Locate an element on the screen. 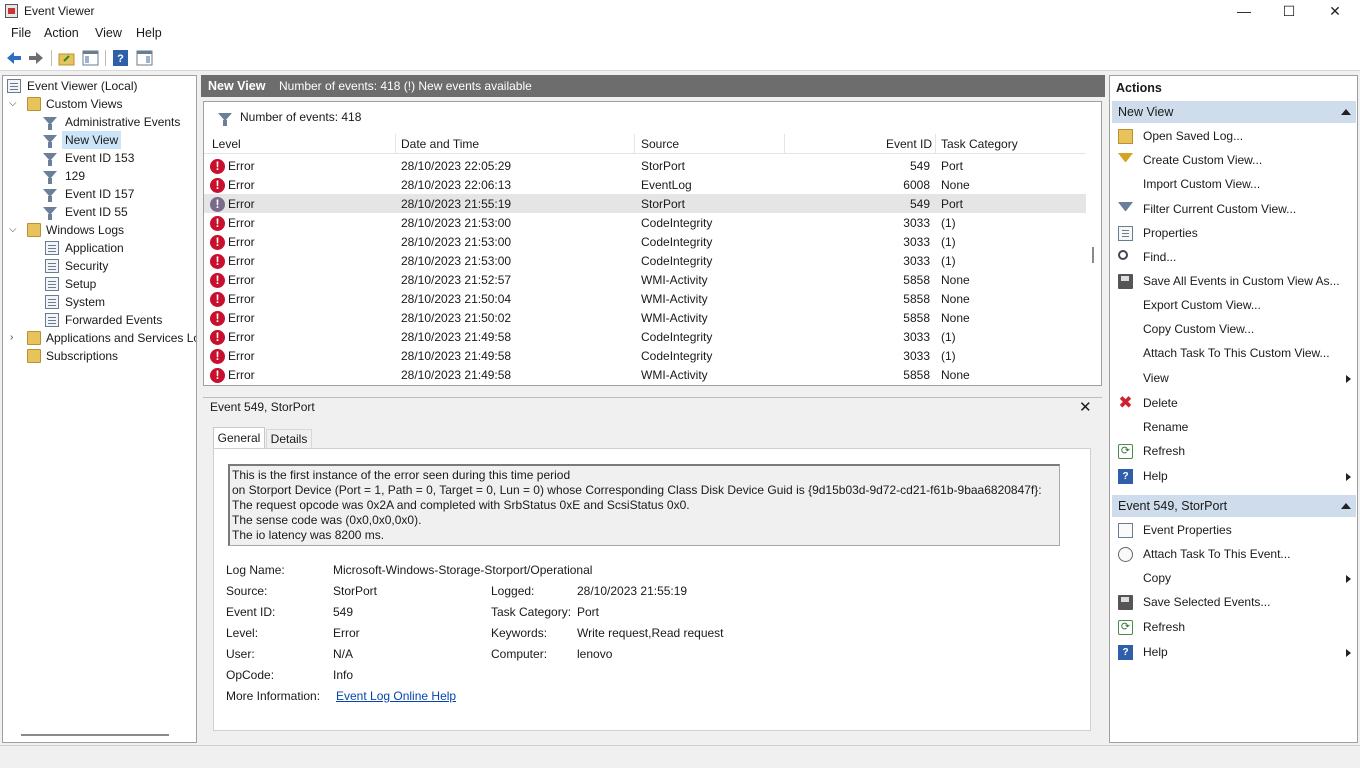 The width and height of the screenshot is (1360, 768). up-folder-icon is located at coordinates (67, 58).